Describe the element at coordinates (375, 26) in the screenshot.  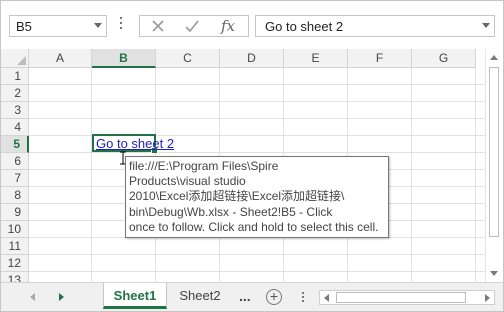
I see `formula-input: Go to sheet 2` at that location.